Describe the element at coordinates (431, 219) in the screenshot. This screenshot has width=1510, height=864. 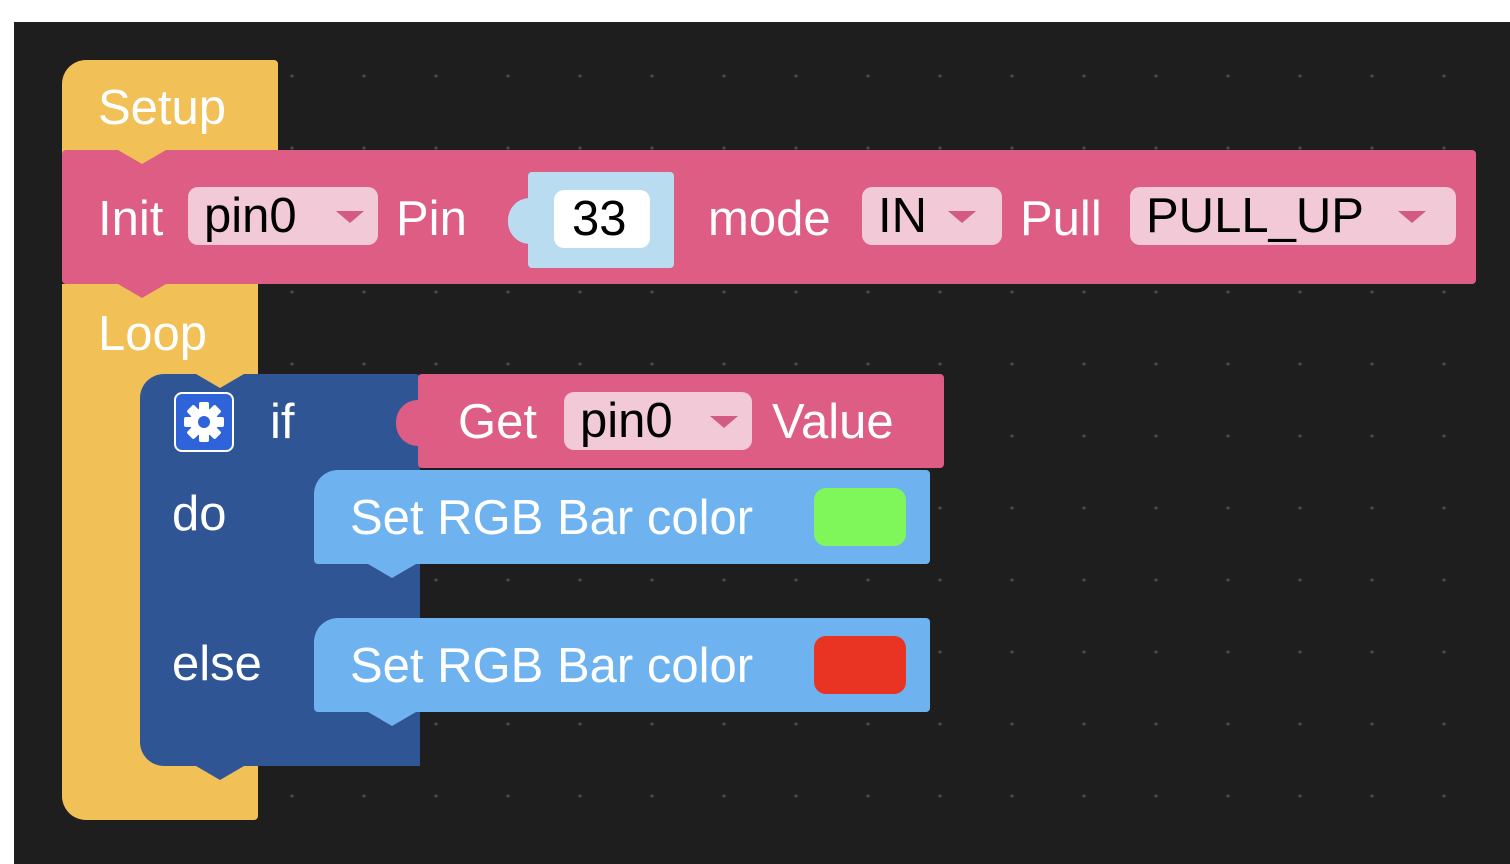
I see `pin-label: Pin` at that location.